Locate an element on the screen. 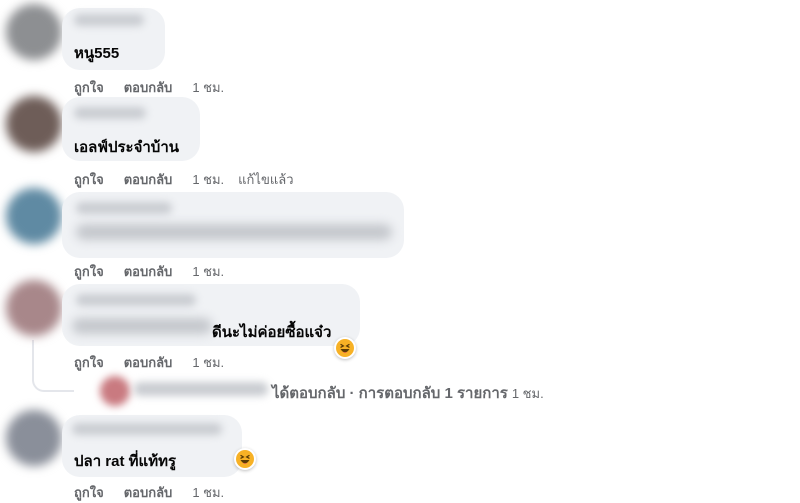  comment-text: หนู555 is located at coordinates (97, 53).